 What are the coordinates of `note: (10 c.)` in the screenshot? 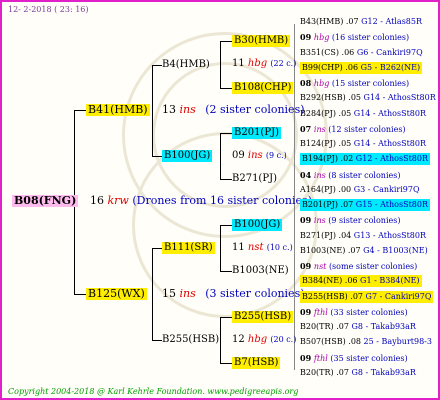 It's located at (279, 247).